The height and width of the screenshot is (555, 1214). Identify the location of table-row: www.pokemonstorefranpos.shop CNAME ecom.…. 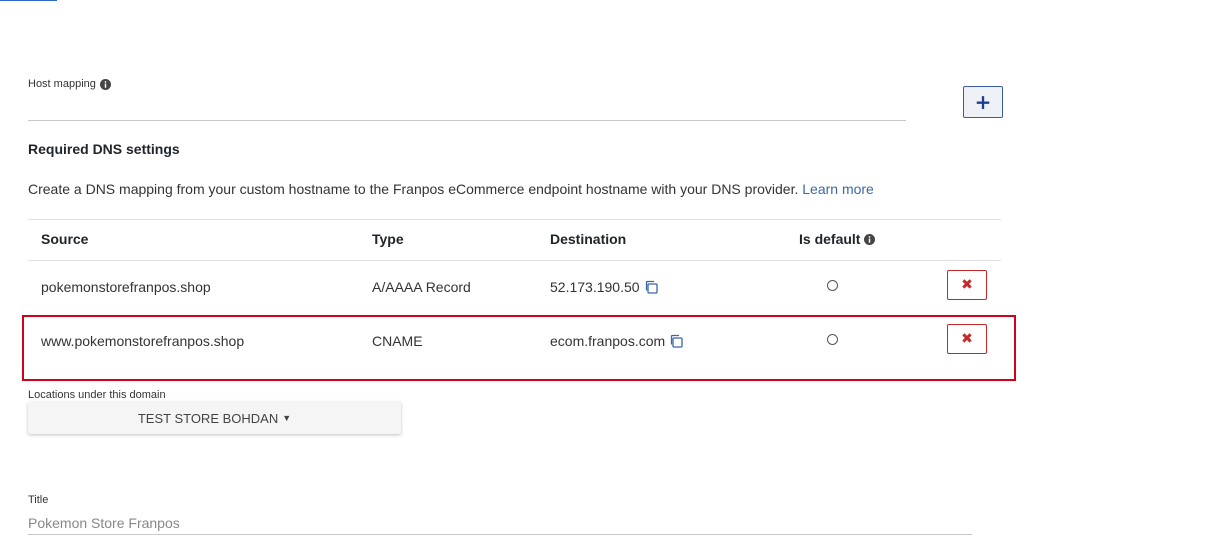
(514, 341).